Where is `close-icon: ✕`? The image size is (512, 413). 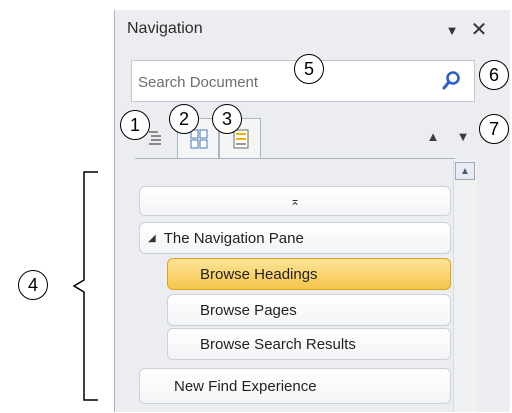
close-icon: ✕ is located at coordinates (479, 29).